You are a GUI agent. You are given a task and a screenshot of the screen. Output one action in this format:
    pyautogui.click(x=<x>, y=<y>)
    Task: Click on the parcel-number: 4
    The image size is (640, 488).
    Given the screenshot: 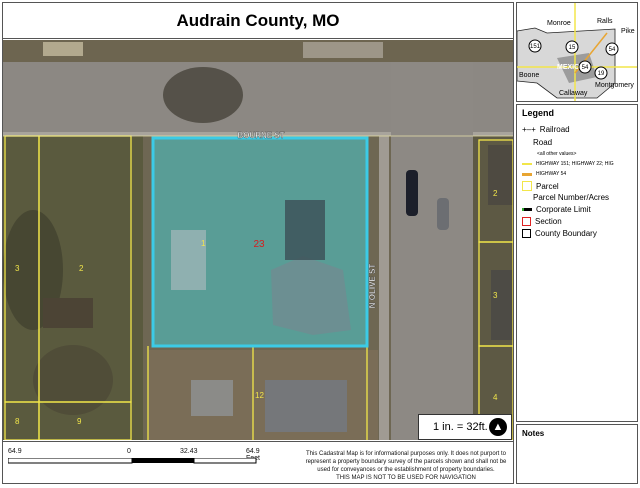 What is the action you would take?
    pyautogui.click(x=495, y=397)
    